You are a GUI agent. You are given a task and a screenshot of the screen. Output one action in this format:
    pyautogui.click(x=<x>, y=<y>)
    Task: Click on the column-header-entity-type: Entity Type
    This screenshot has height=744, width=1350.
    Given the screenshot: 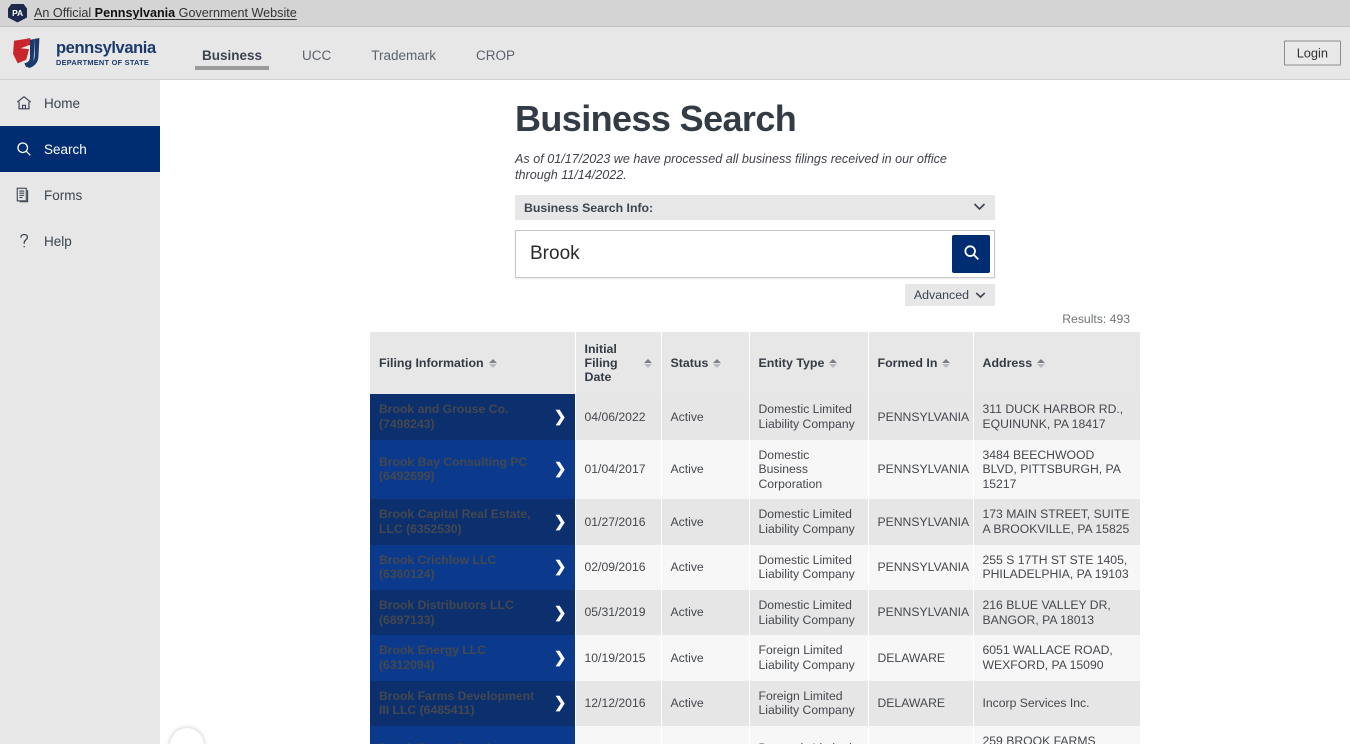 What is the action you would take?
    pyautogui.click(x=809, y=363)
    